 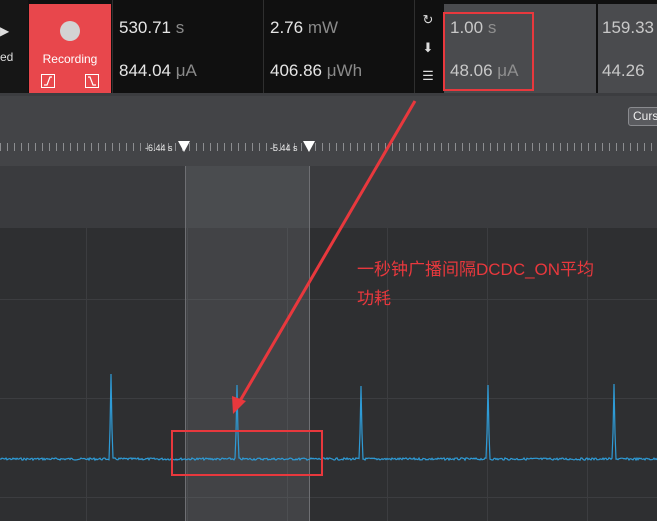 What do you see at coordinates (507, 284) in the screenshot?
I see `annotation-text: 一秒钟广播间隔DCDC_ON平均 功耗` at bounding box center [507, 284].